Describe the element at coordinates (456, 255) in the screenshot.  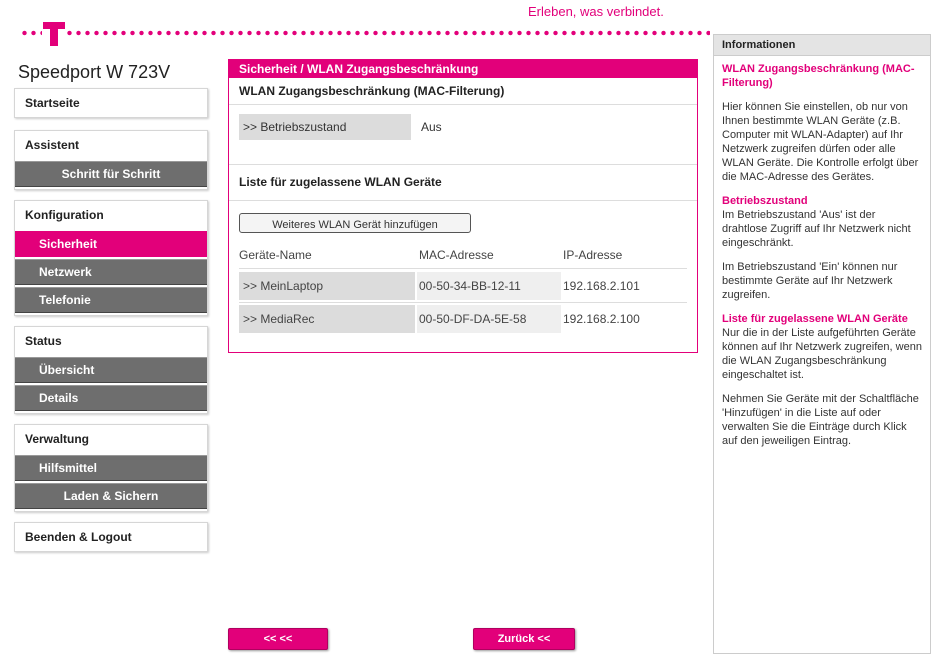
I see `col-header-mac: MAC-Adresse` at that location.